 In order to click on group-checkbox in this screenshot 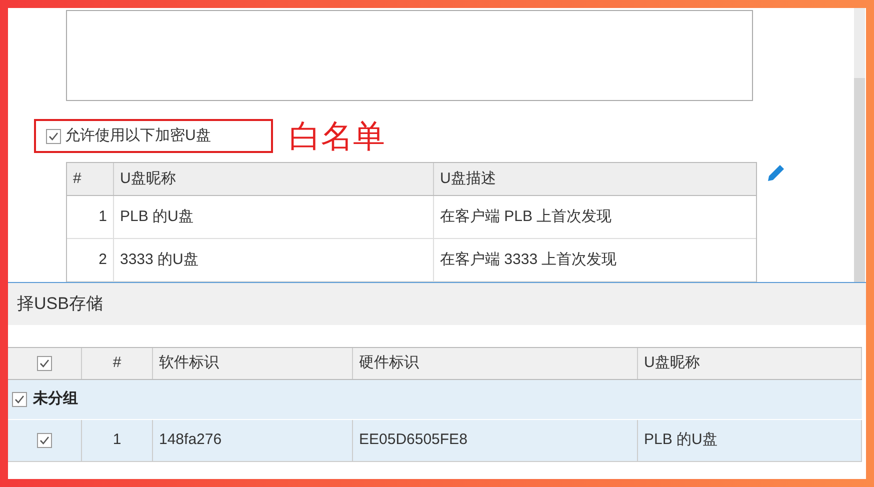, I will do `click(19, 399)`.